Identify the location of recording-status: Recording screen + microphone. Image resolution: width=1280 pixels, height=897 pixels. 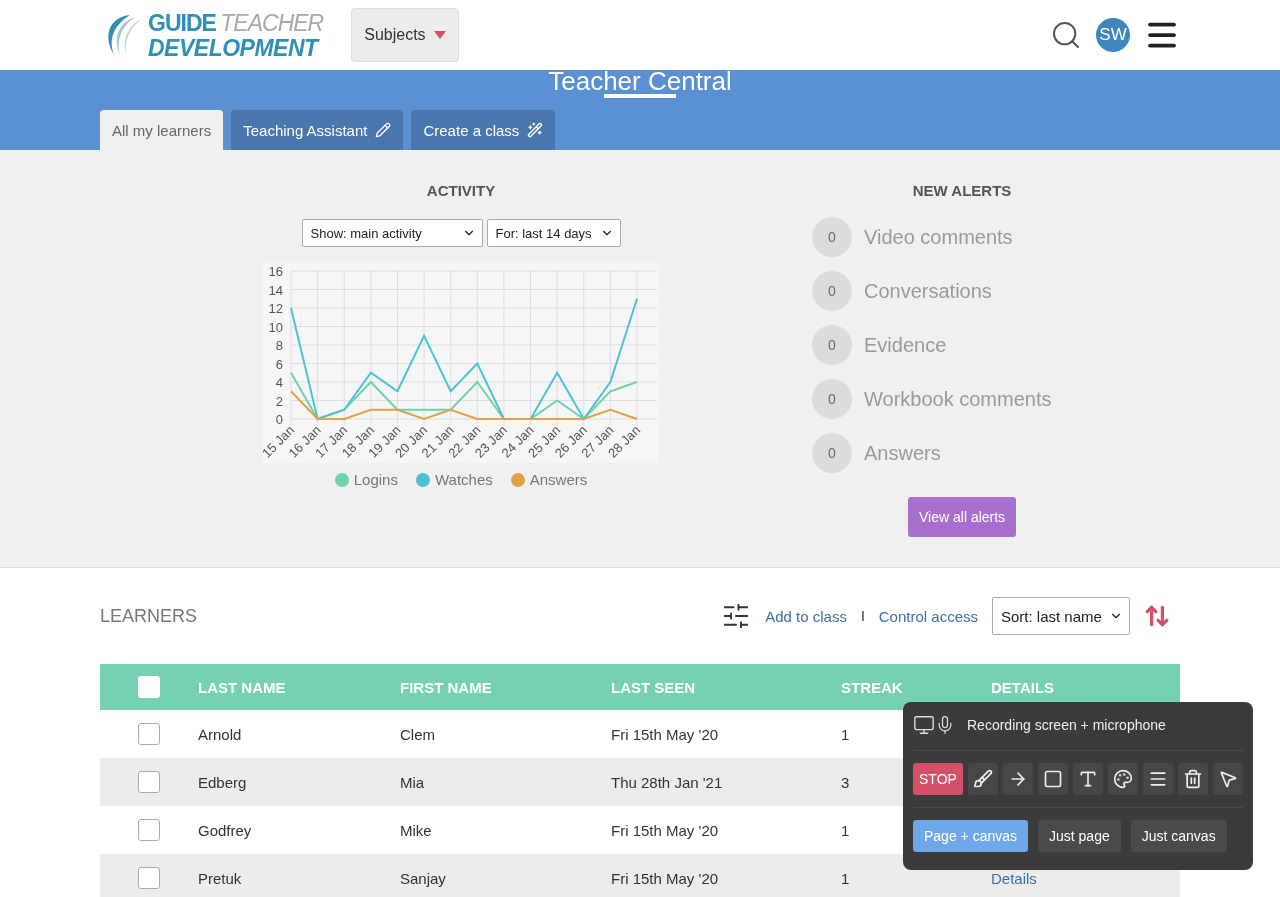
(1066, 725).